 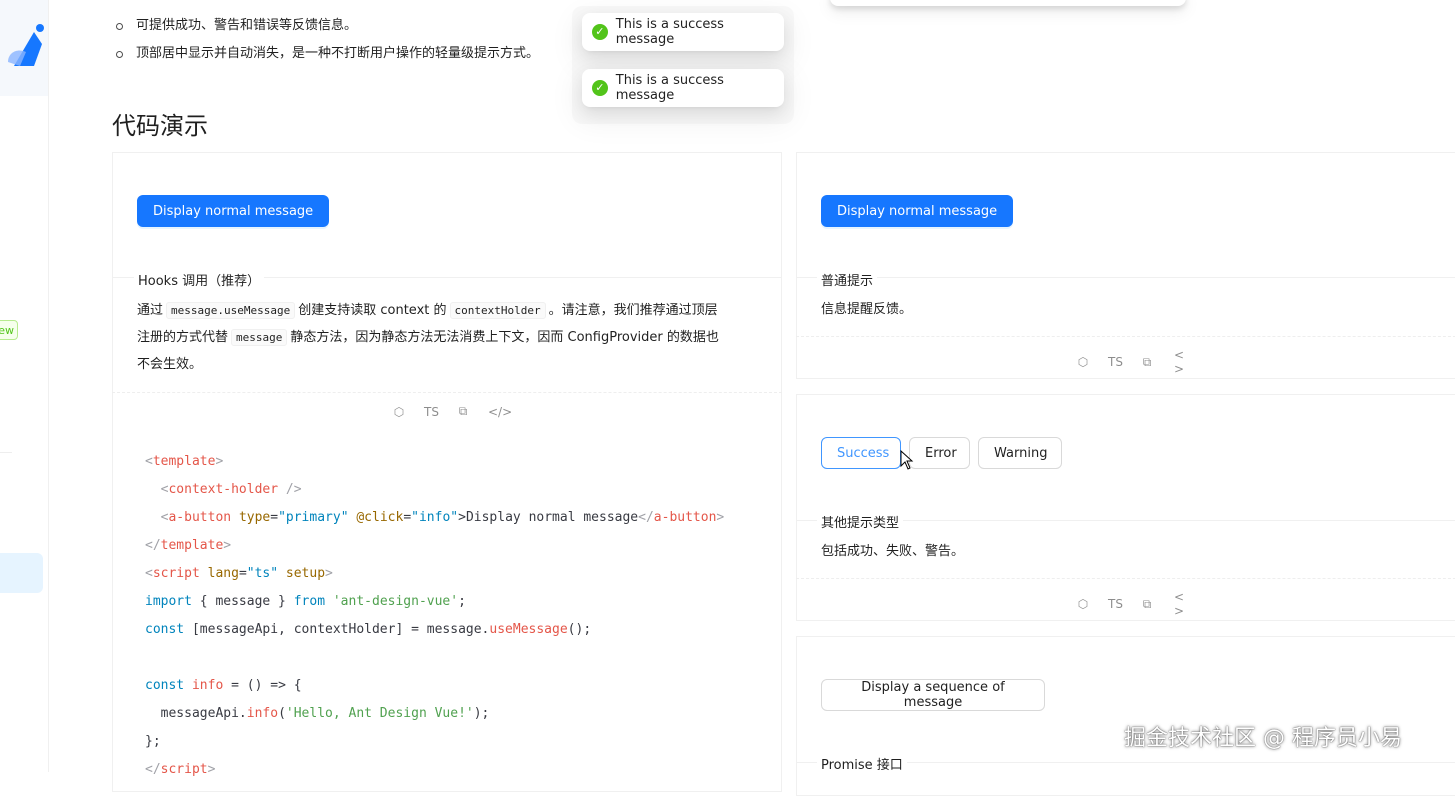 What do you see at coordinates (160, 126) in the screenshot?
I see `section-title: 代码演示` at bounding box center [160, 126].